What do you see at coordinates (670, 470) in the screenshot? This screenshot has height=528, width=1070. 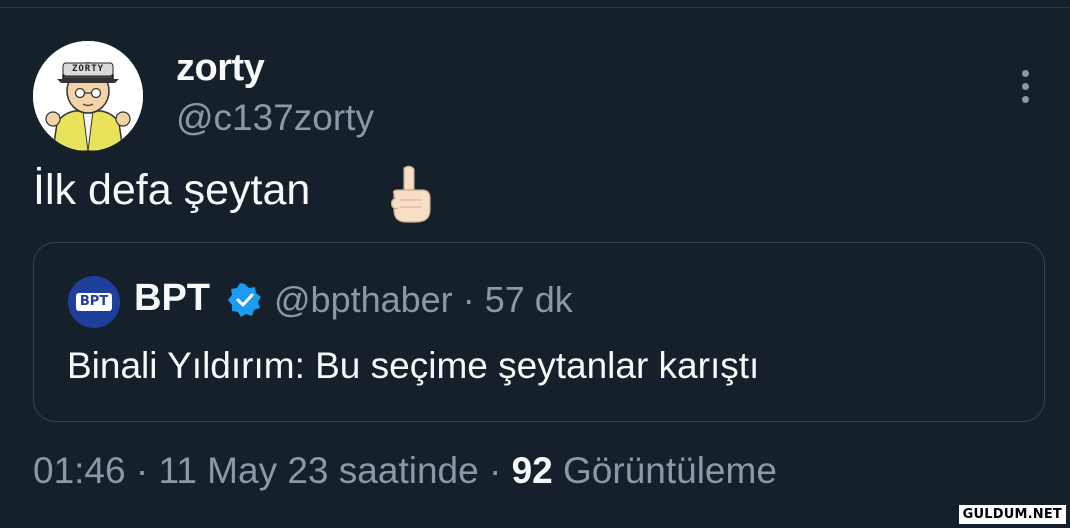 I see `views-label: Görüntüleme` at bounding box center [670, 470].